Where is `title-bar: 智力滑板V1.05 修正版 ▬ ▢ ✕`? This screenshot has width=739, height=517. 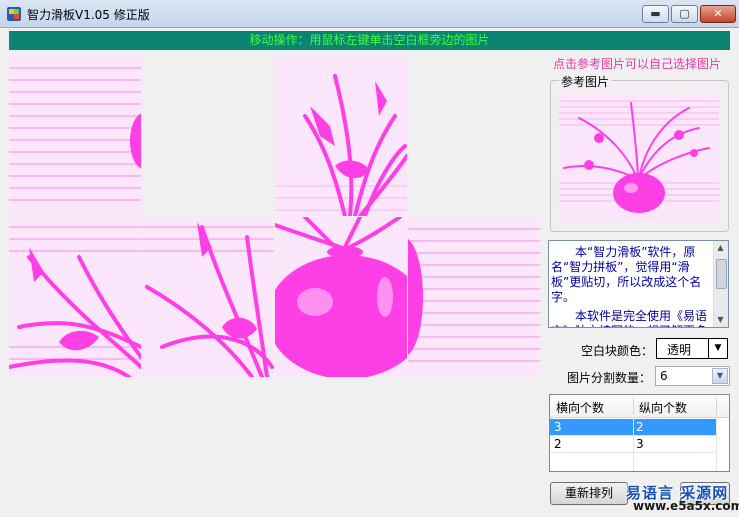
title-bar: 智力滑板V1.05 修正版 ▬ ▢ ✕ is located at coordinates (369, 14).